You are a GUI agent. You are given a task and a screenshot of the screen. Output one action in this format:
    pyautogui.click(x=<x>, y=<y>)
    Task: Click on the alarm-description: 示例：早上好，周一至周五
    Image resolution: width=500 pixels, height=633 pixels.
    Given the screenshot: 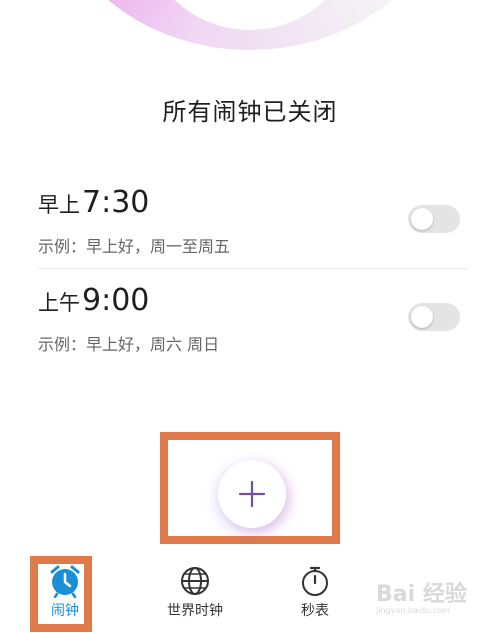 What is the action you would take?
    pyautogui.click(x=134, y=246)
    